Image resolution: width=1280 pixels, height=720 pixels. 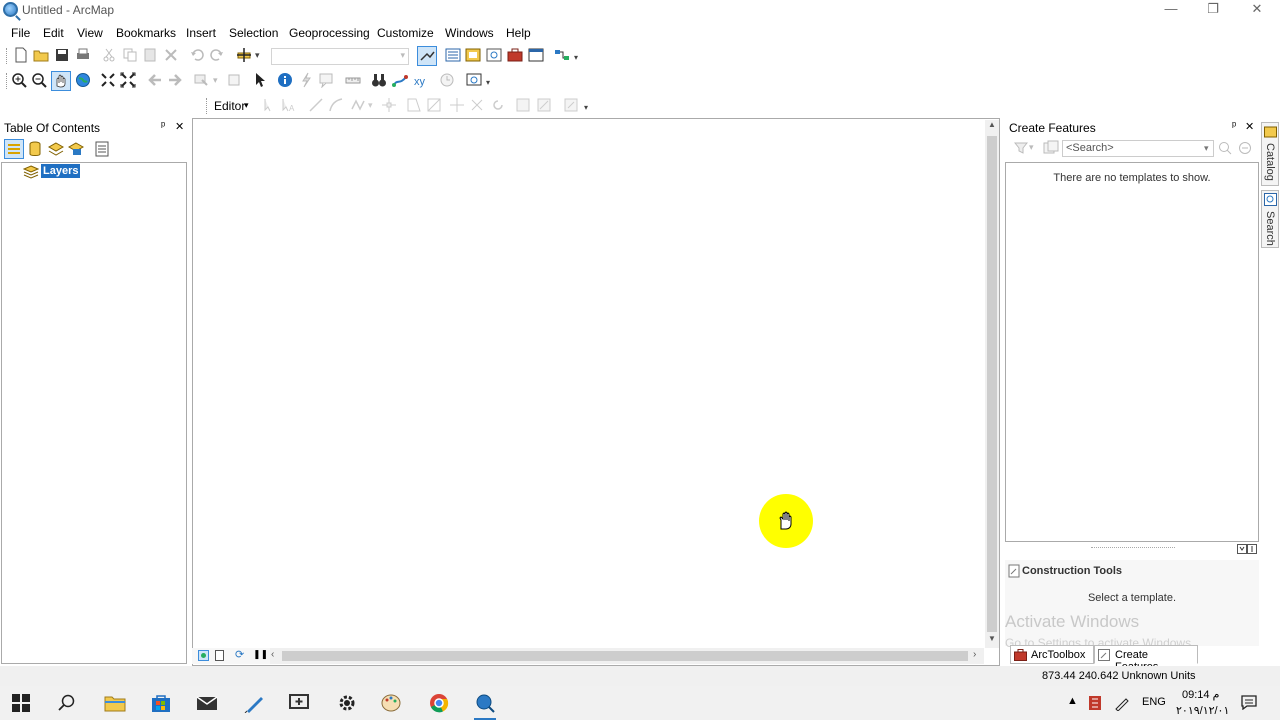 I want to click on delete-icon, so click(x=171, y=55).